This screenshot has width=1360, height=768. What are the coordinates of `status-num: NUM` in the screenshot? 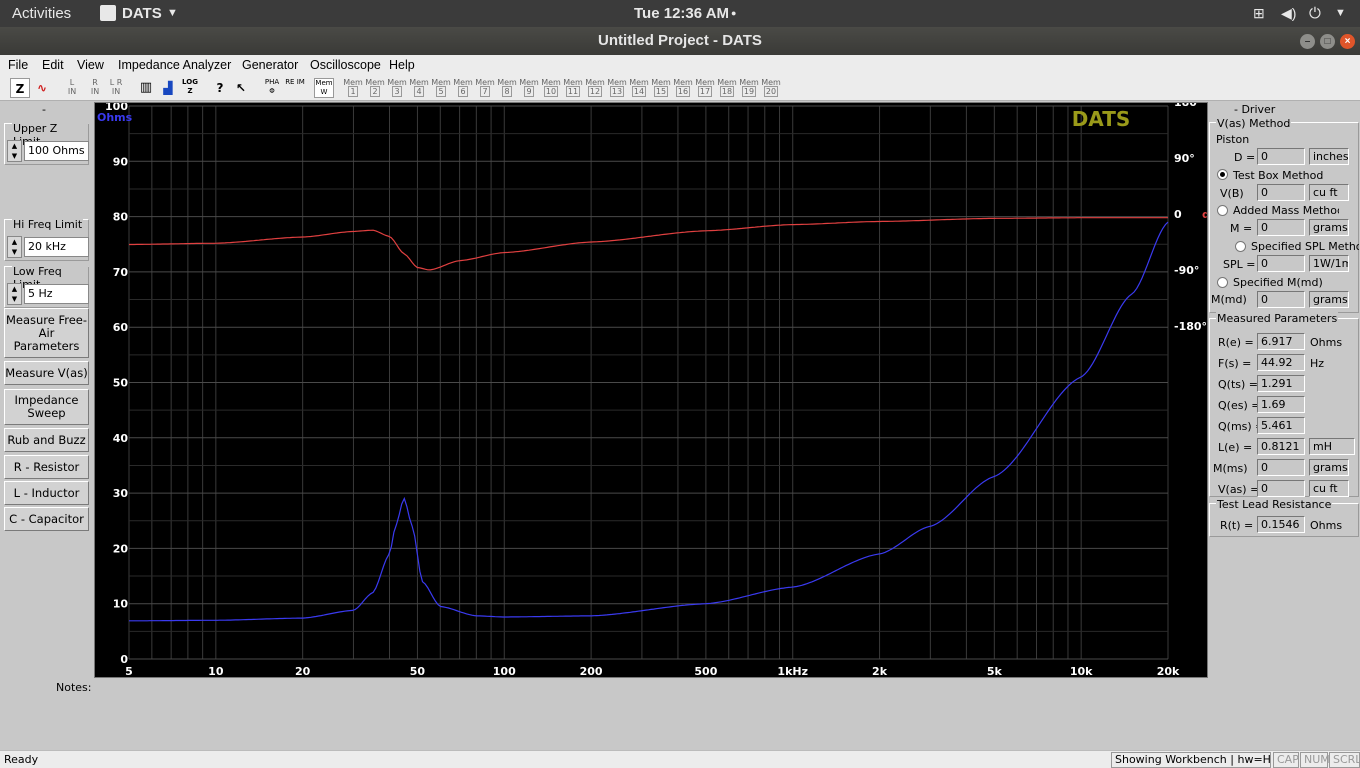 It's located at (1315, 760).